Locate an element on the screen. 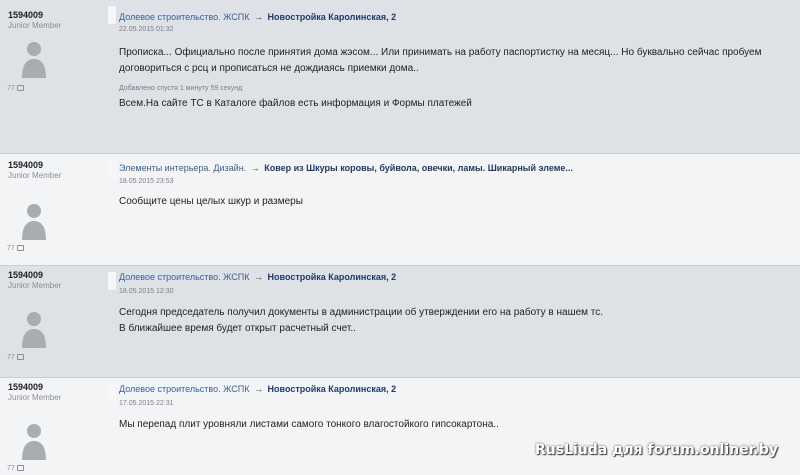 The image size is (800, 475). watermark: RusLiuda для forum.onliner.by is located at coordinates (656, 450).